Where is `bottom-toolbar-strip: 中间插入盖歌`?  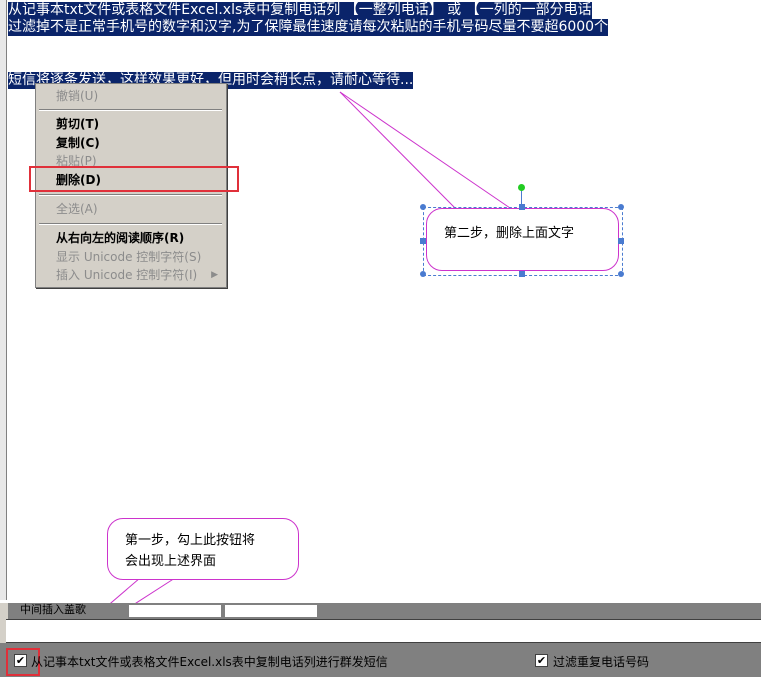
bottom-toolbar-strip: 中间插入盖歌 is located at coordinates (384, 611).